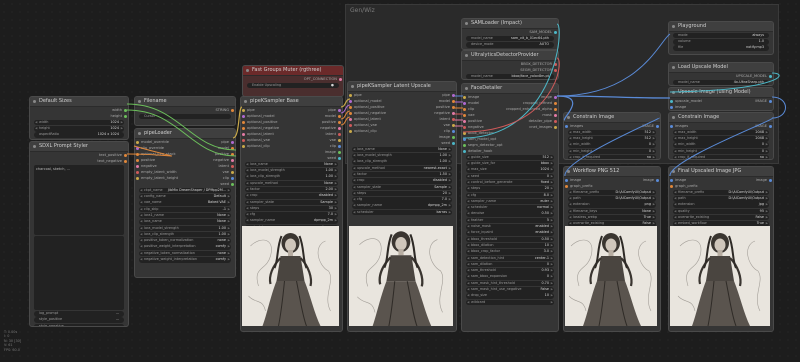  What do you see at coordinates (185, 234) in the screenshot?
I see `widget-lora-clip-strength: ◀ lora_clip_strength 1.00 ▶` at bounding box center [185, 234].